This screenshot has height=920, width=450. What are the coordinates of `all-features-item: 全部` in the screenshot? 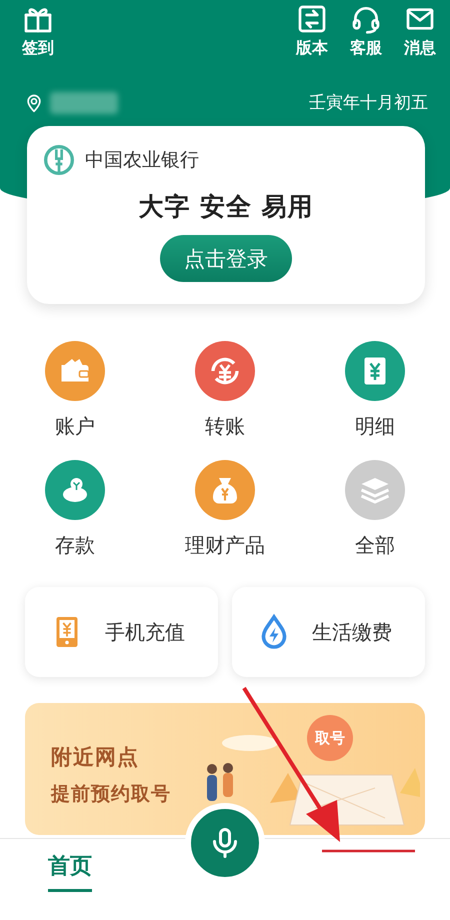 It's located at (375, 509).